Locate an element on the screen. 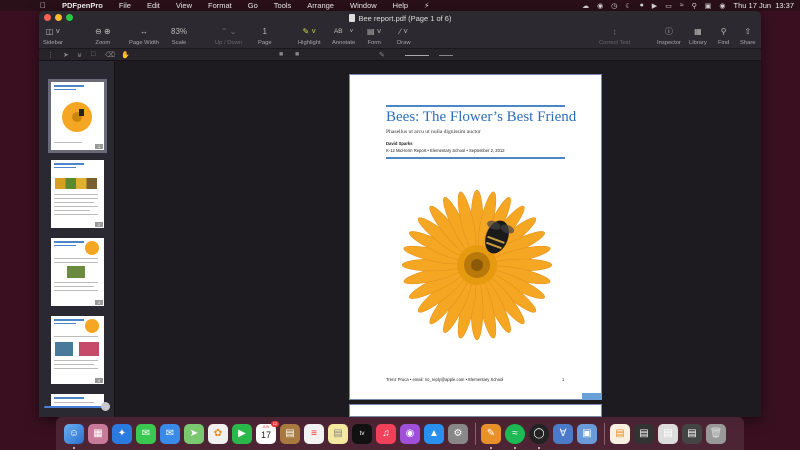 The width and height of the screenshot is (800, 450). calendar-icon: JUN 17 12 is located at coordinates (267, 432).